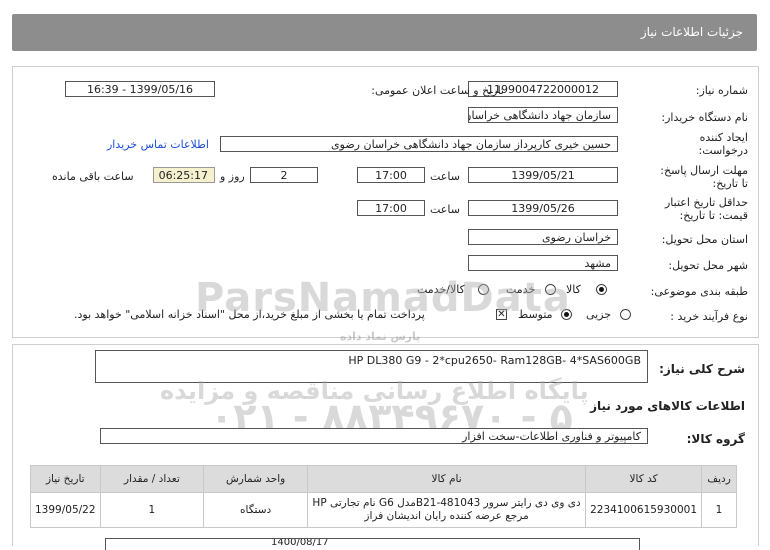  Describe the element at coordinates (158, 144) in the screenshot. I see `buyer-contact-link: اطلاعات تماس خریدار` at that location.